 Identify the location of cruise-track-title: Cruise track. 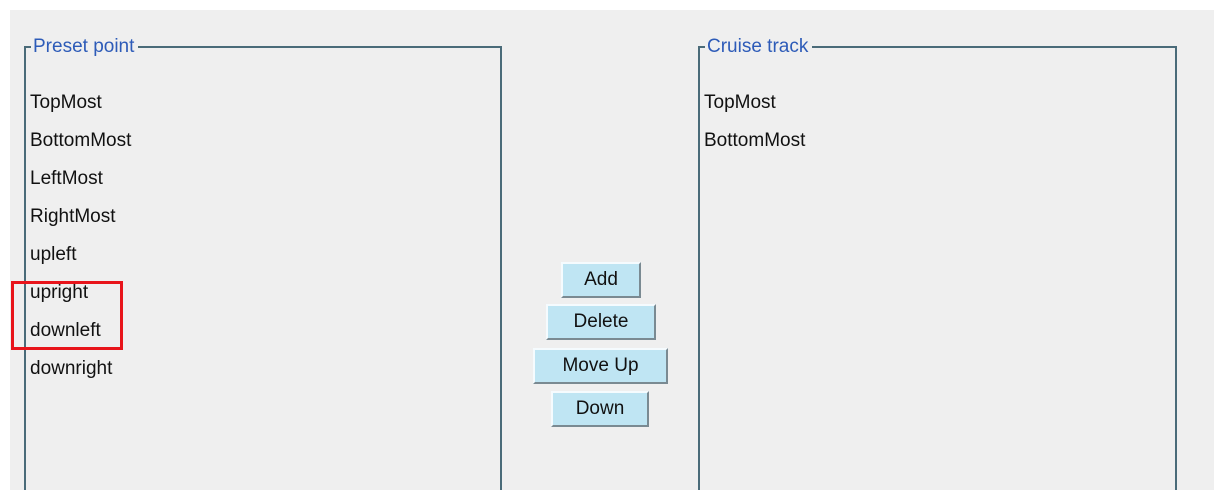
(759, 47).